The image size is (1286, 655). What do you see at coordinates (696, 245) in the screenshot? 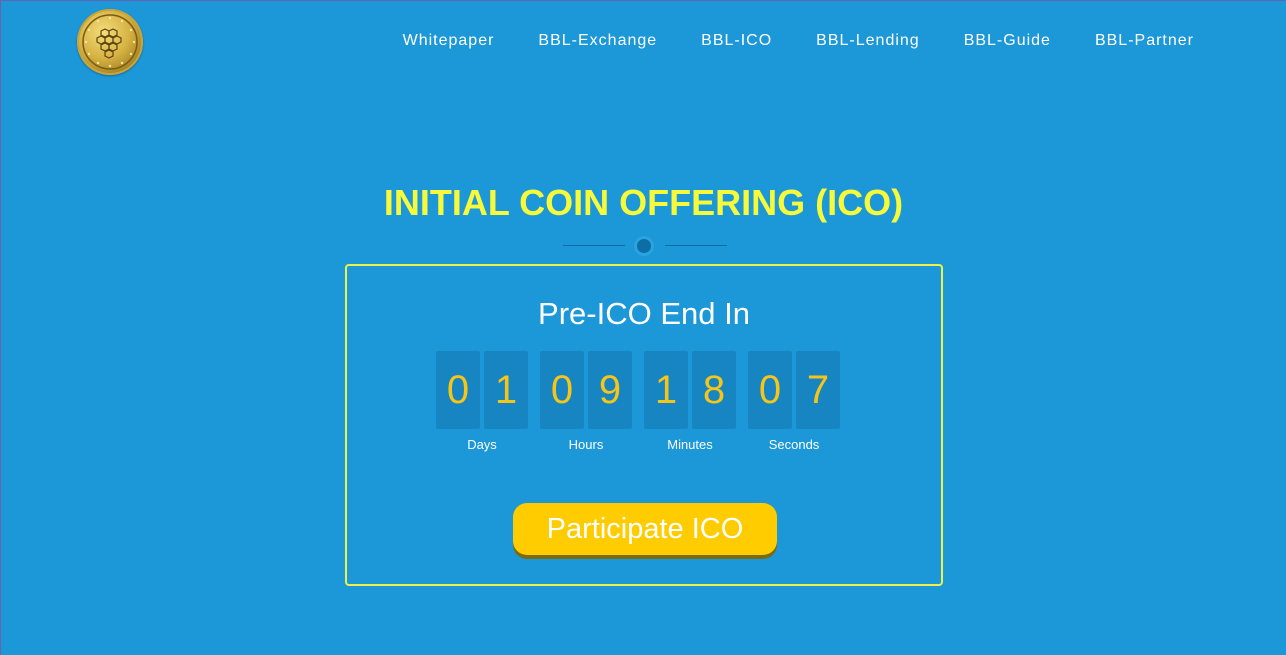
I see `divider-line-right` at bounding box center [696, 245].